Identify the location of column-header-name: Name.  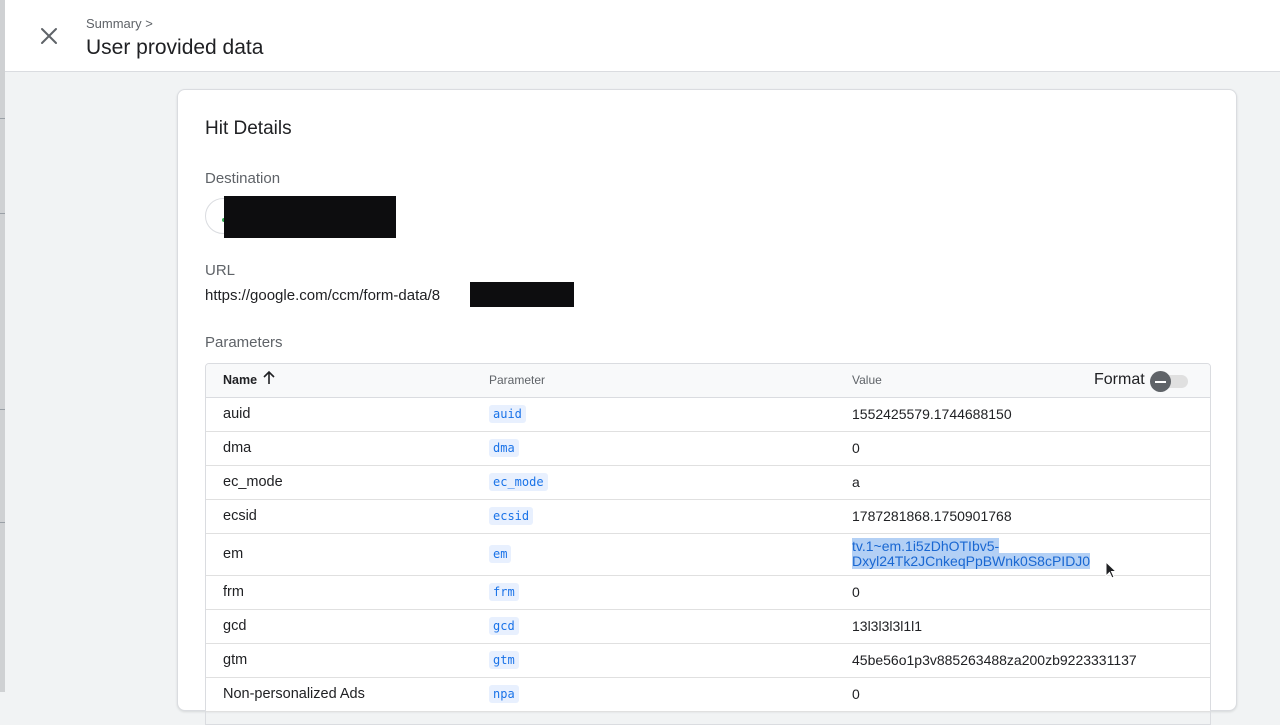
(240, 380).